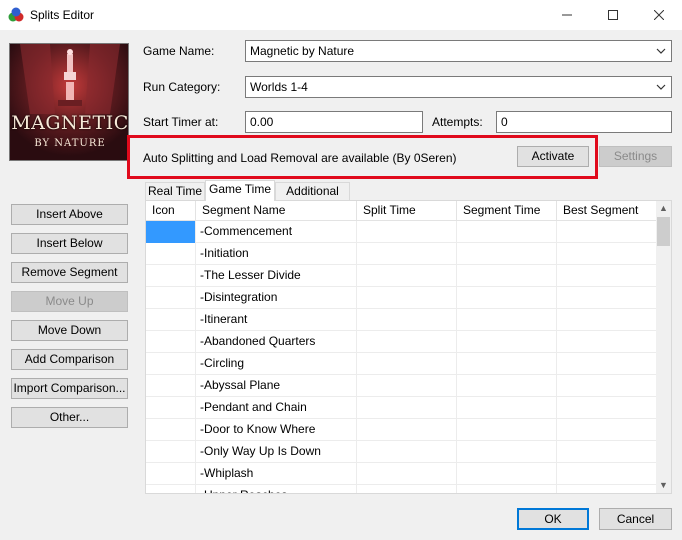 The width and height of the screenshot is (682, 540). I want to click on start-timer-input: 0.00, so click(334, 122).